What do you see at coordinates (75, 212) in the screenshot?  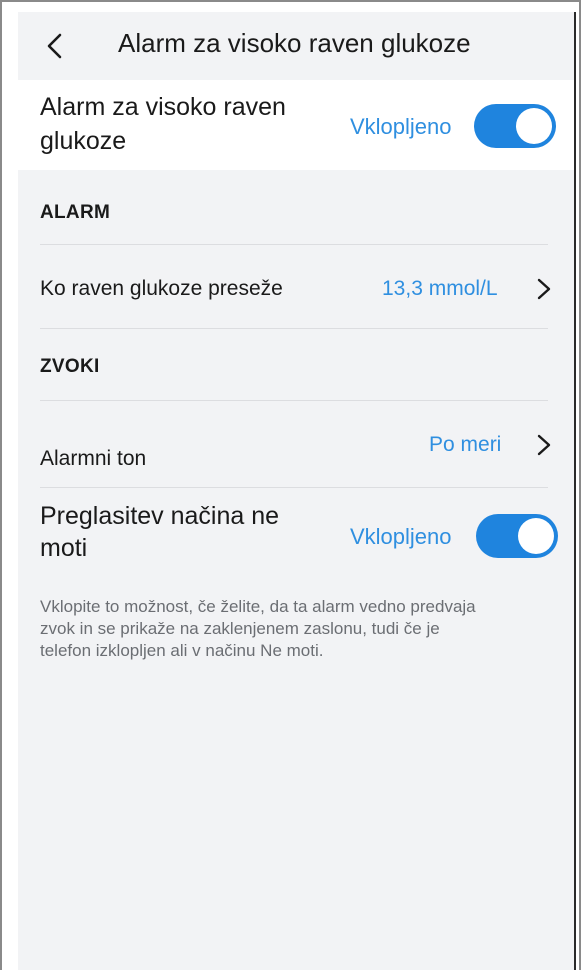 I see `alarm-section-heading: ALARM` at bounding box center [75, 212].